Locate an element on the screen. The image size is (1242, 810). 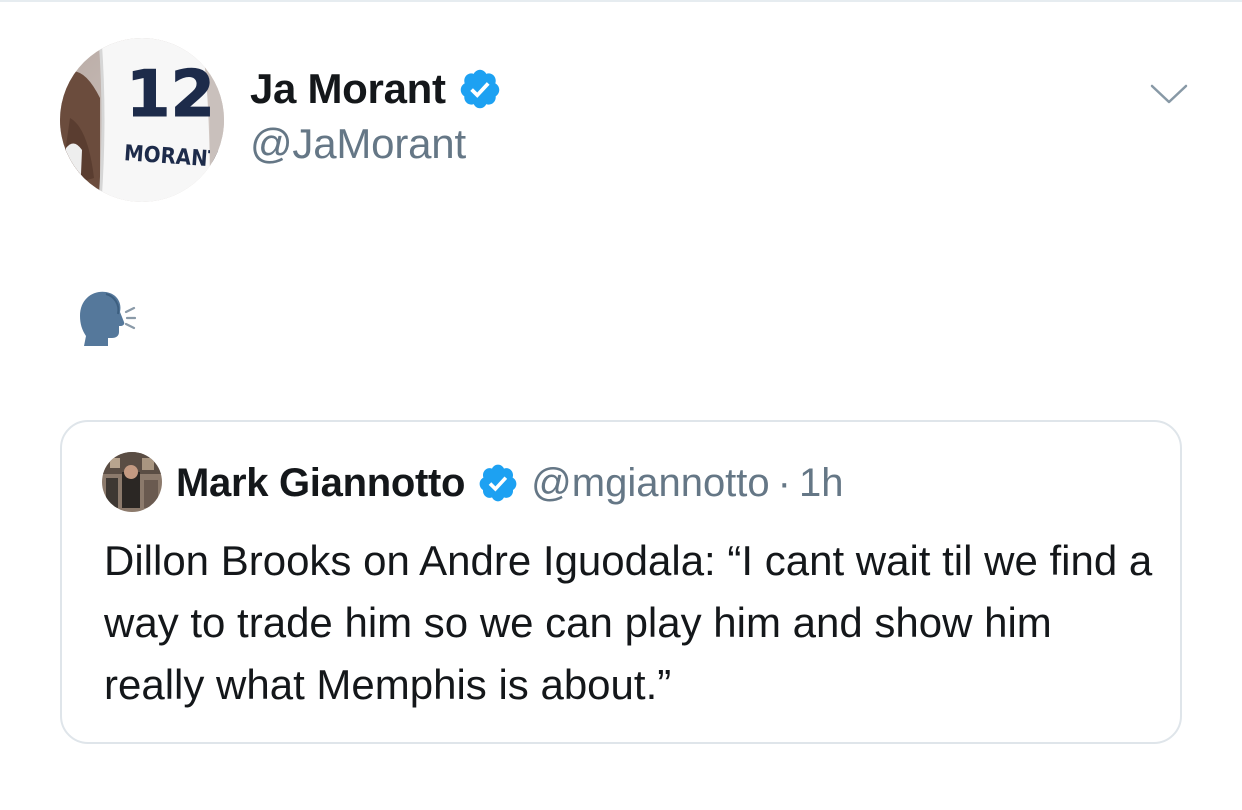
author-display-name: Ja Morant is located at coordinates (348, 89).